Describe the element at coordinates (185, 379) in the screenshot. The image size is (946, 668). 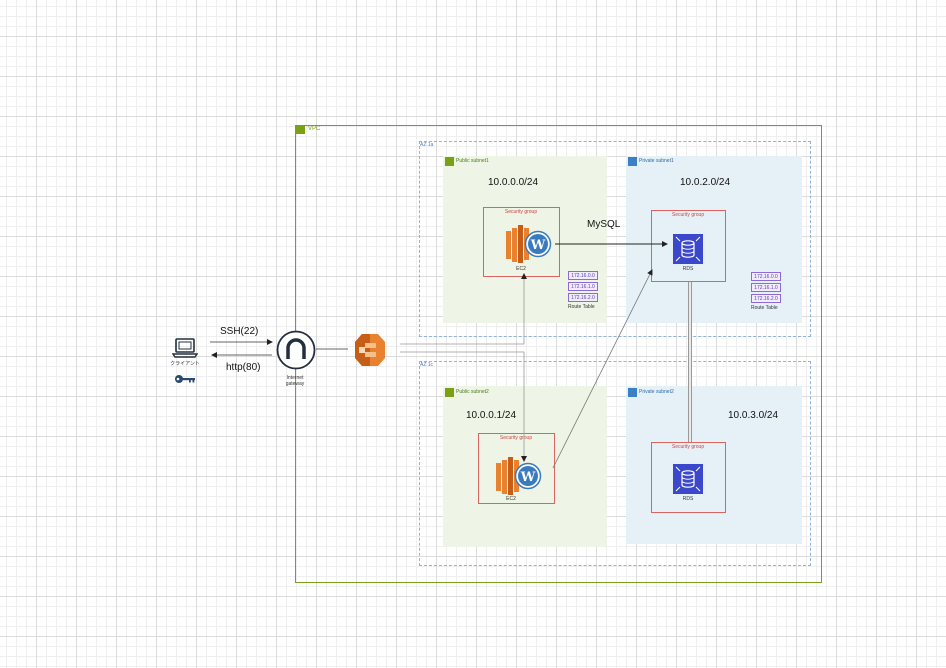
I see `key-icon` at that location.